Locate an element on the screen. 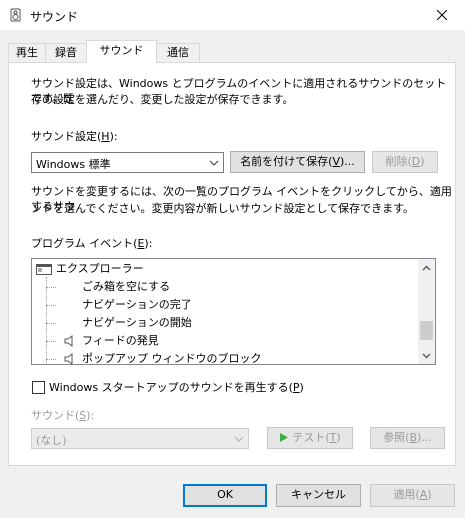 This screenshot has height=518, width=465. tab-communications: 通信 is located at coordinates (178, 52).